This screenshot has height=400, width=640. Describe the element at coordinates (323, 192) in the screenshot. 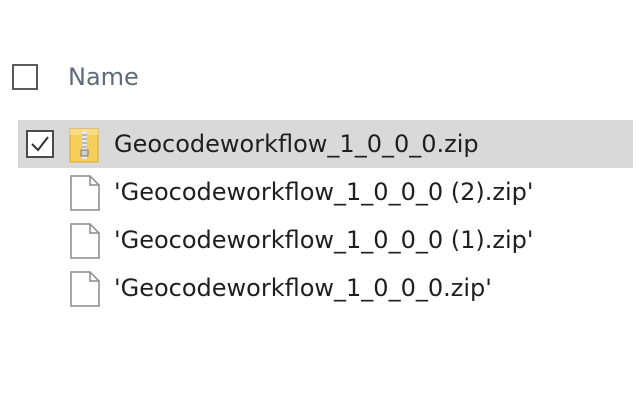

I see `file-name: 'Geocodeworkflow_1_0_0_0 (2).zip'` at that location.